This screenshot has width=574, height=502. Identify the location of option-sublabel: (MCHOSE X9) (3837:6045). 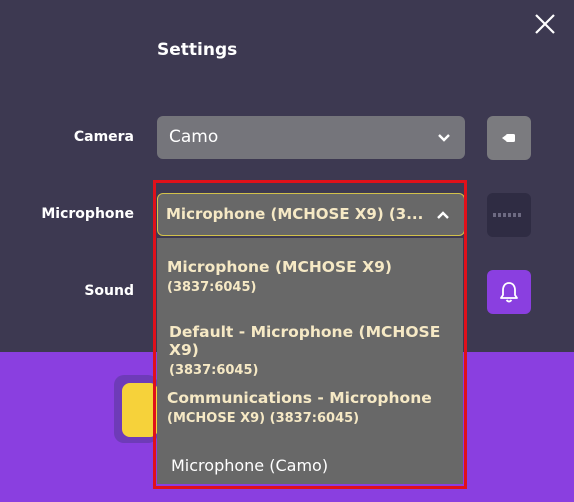
(263, 418).